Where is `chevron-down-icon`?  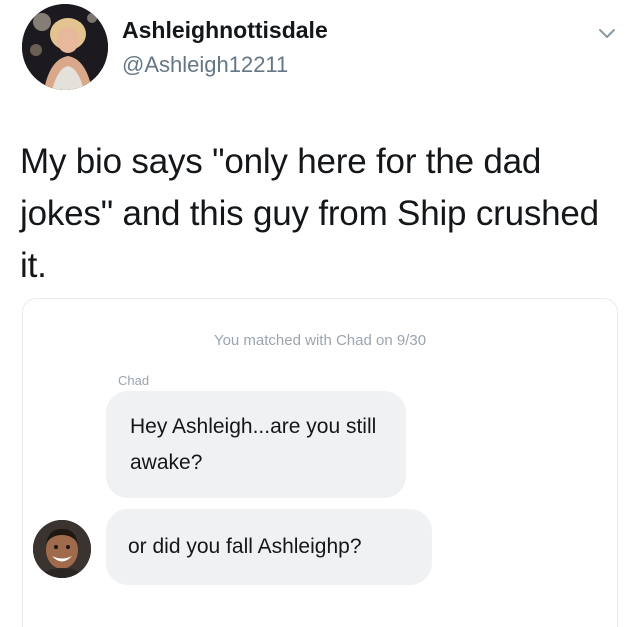 chevron-down-icon is located at coordinates (607, 34).